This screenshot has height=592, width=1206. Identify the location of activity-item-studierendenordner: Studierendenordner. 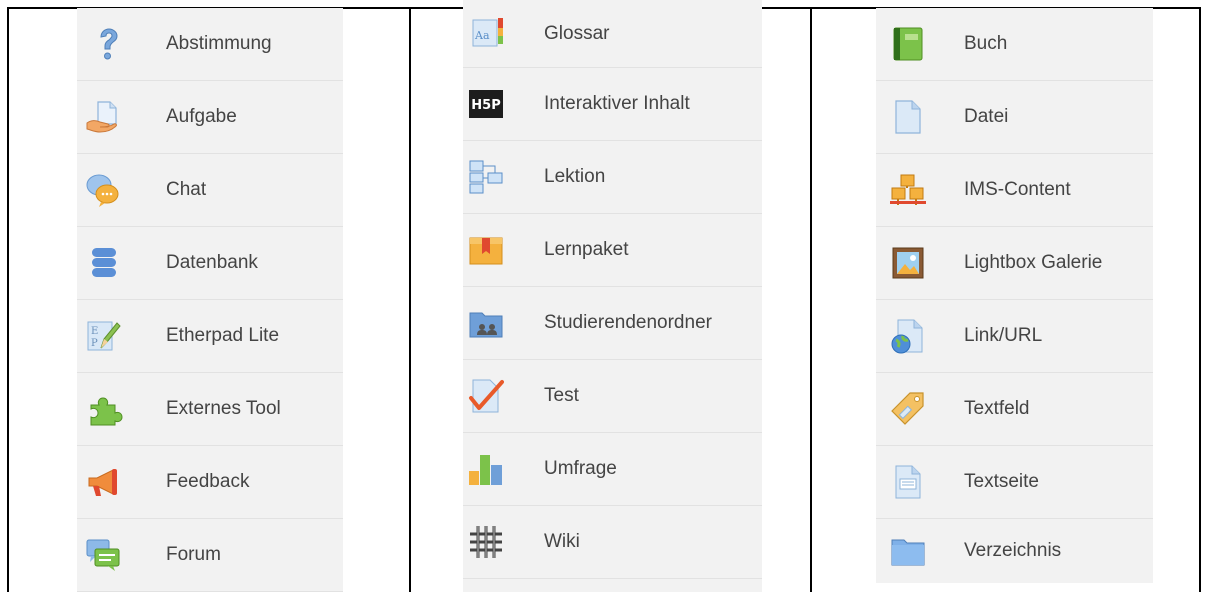
(612, 323).